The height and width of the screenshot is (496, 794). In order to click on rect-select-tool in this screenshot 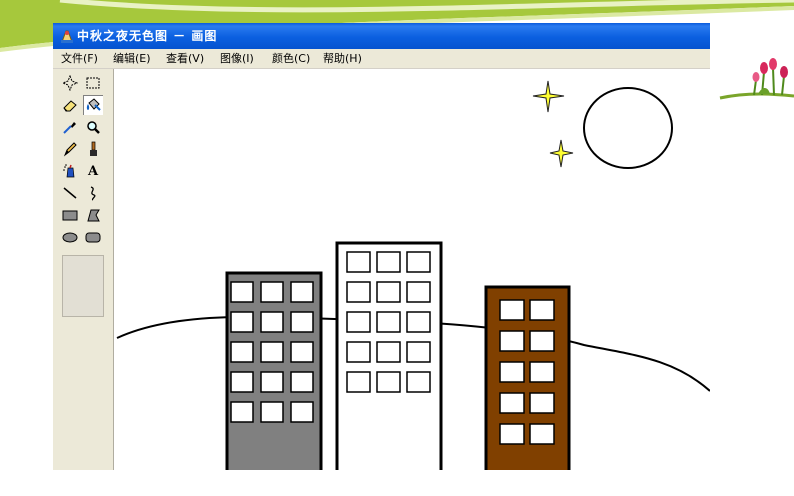, I will do `click(93, 83)`.